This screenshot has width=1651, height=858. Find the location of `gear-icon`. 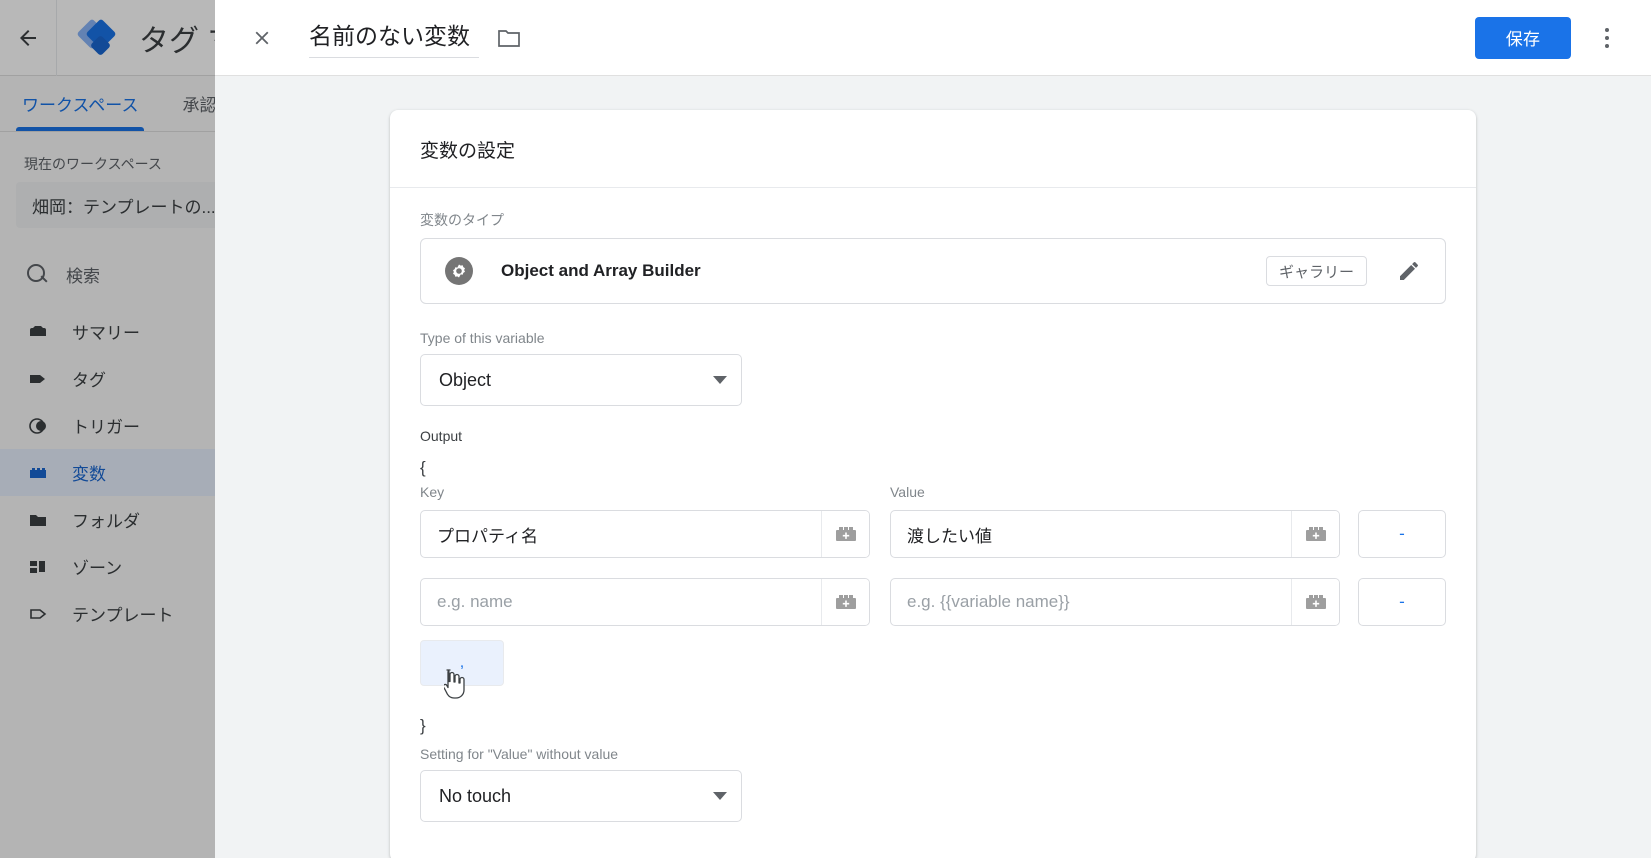

gear-icon is located at coordinates (459, 271).